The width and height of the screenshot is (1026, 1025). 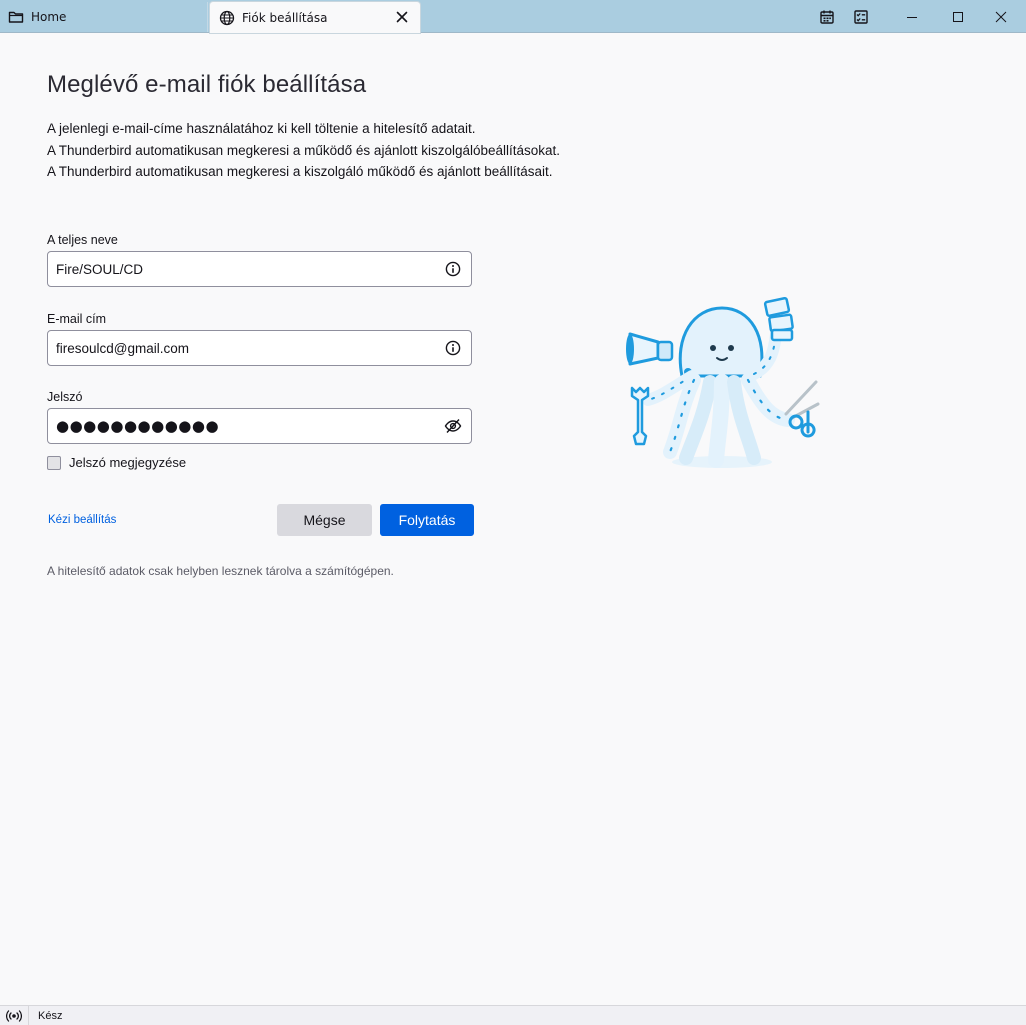 I want to click on octopus-illustration, so click(x=725, y=385).